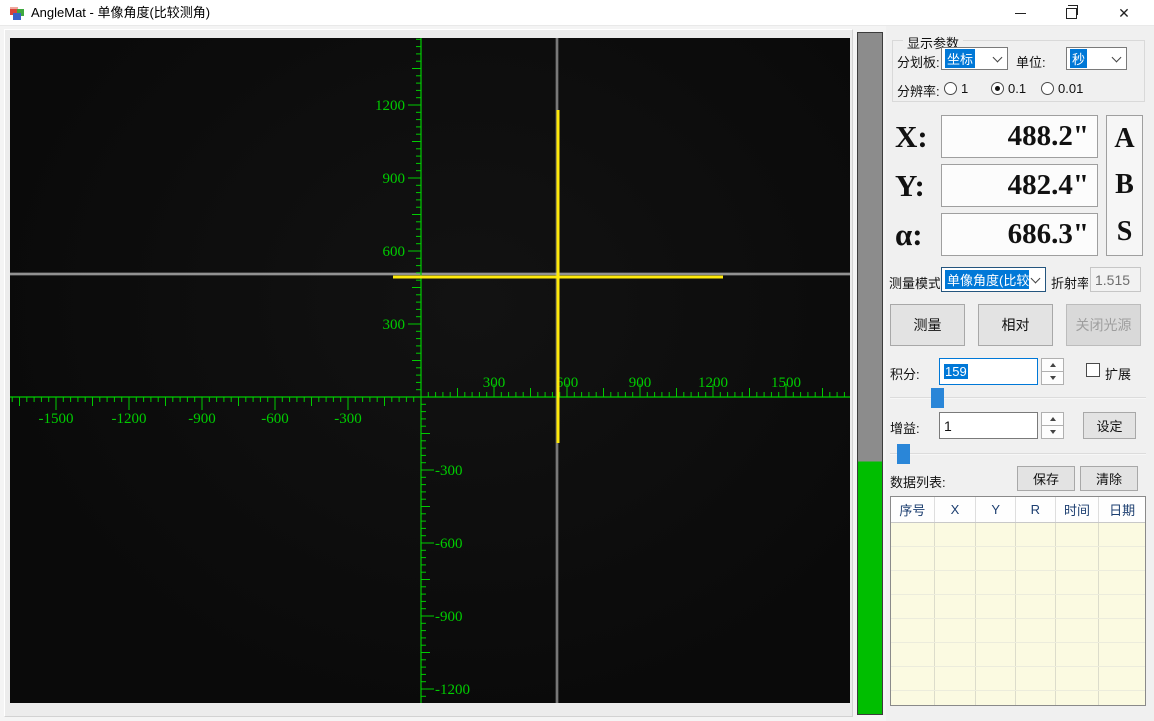 This screenshot has width=1154, height=721. Describe the element at coordinates (964, 88) in the screenshot. I see `resolution-radio-1-label: 1` at that location.